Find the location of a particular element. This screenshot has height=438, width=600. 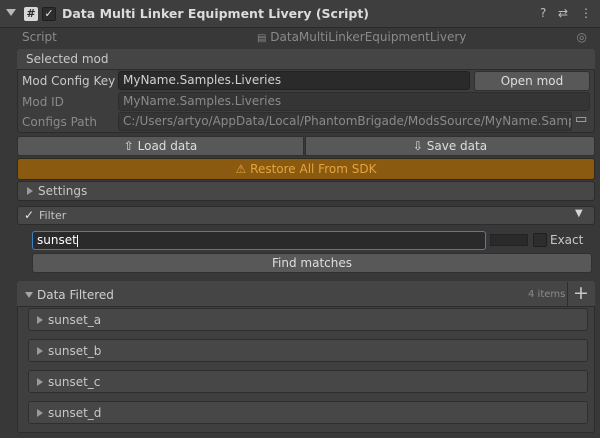

data-filtered-count: 4 items is located at coordinates (547, 294).